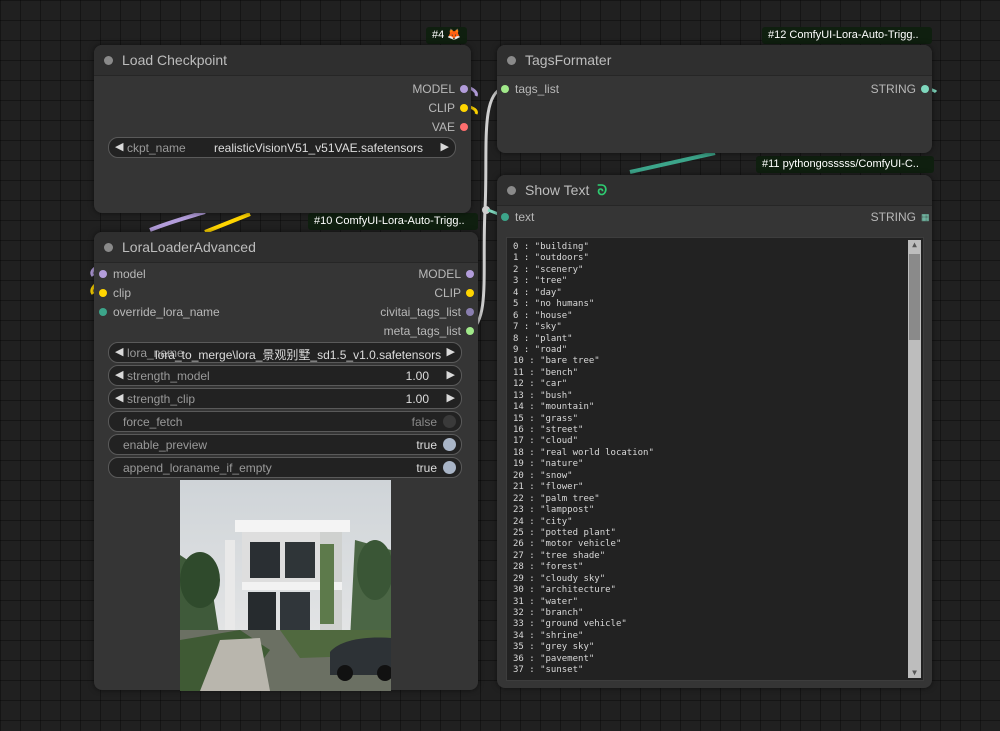  What do you see at coordinates (548, 487) in the screenshot?
I see `text-line: 21 : "flower"` at bounding box center [548, 487].